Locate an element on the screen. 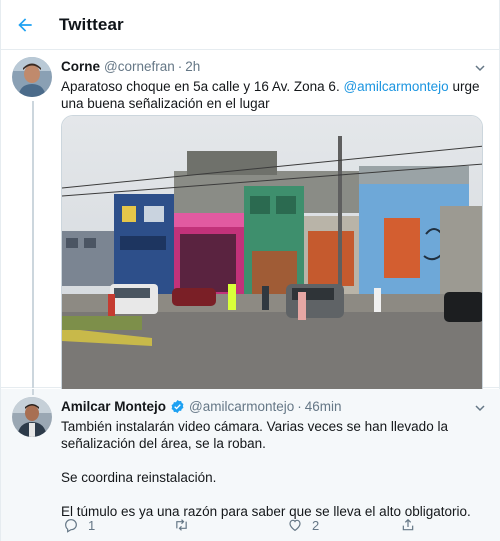  header-bar: Twittear is located at coordinates (250, 25).